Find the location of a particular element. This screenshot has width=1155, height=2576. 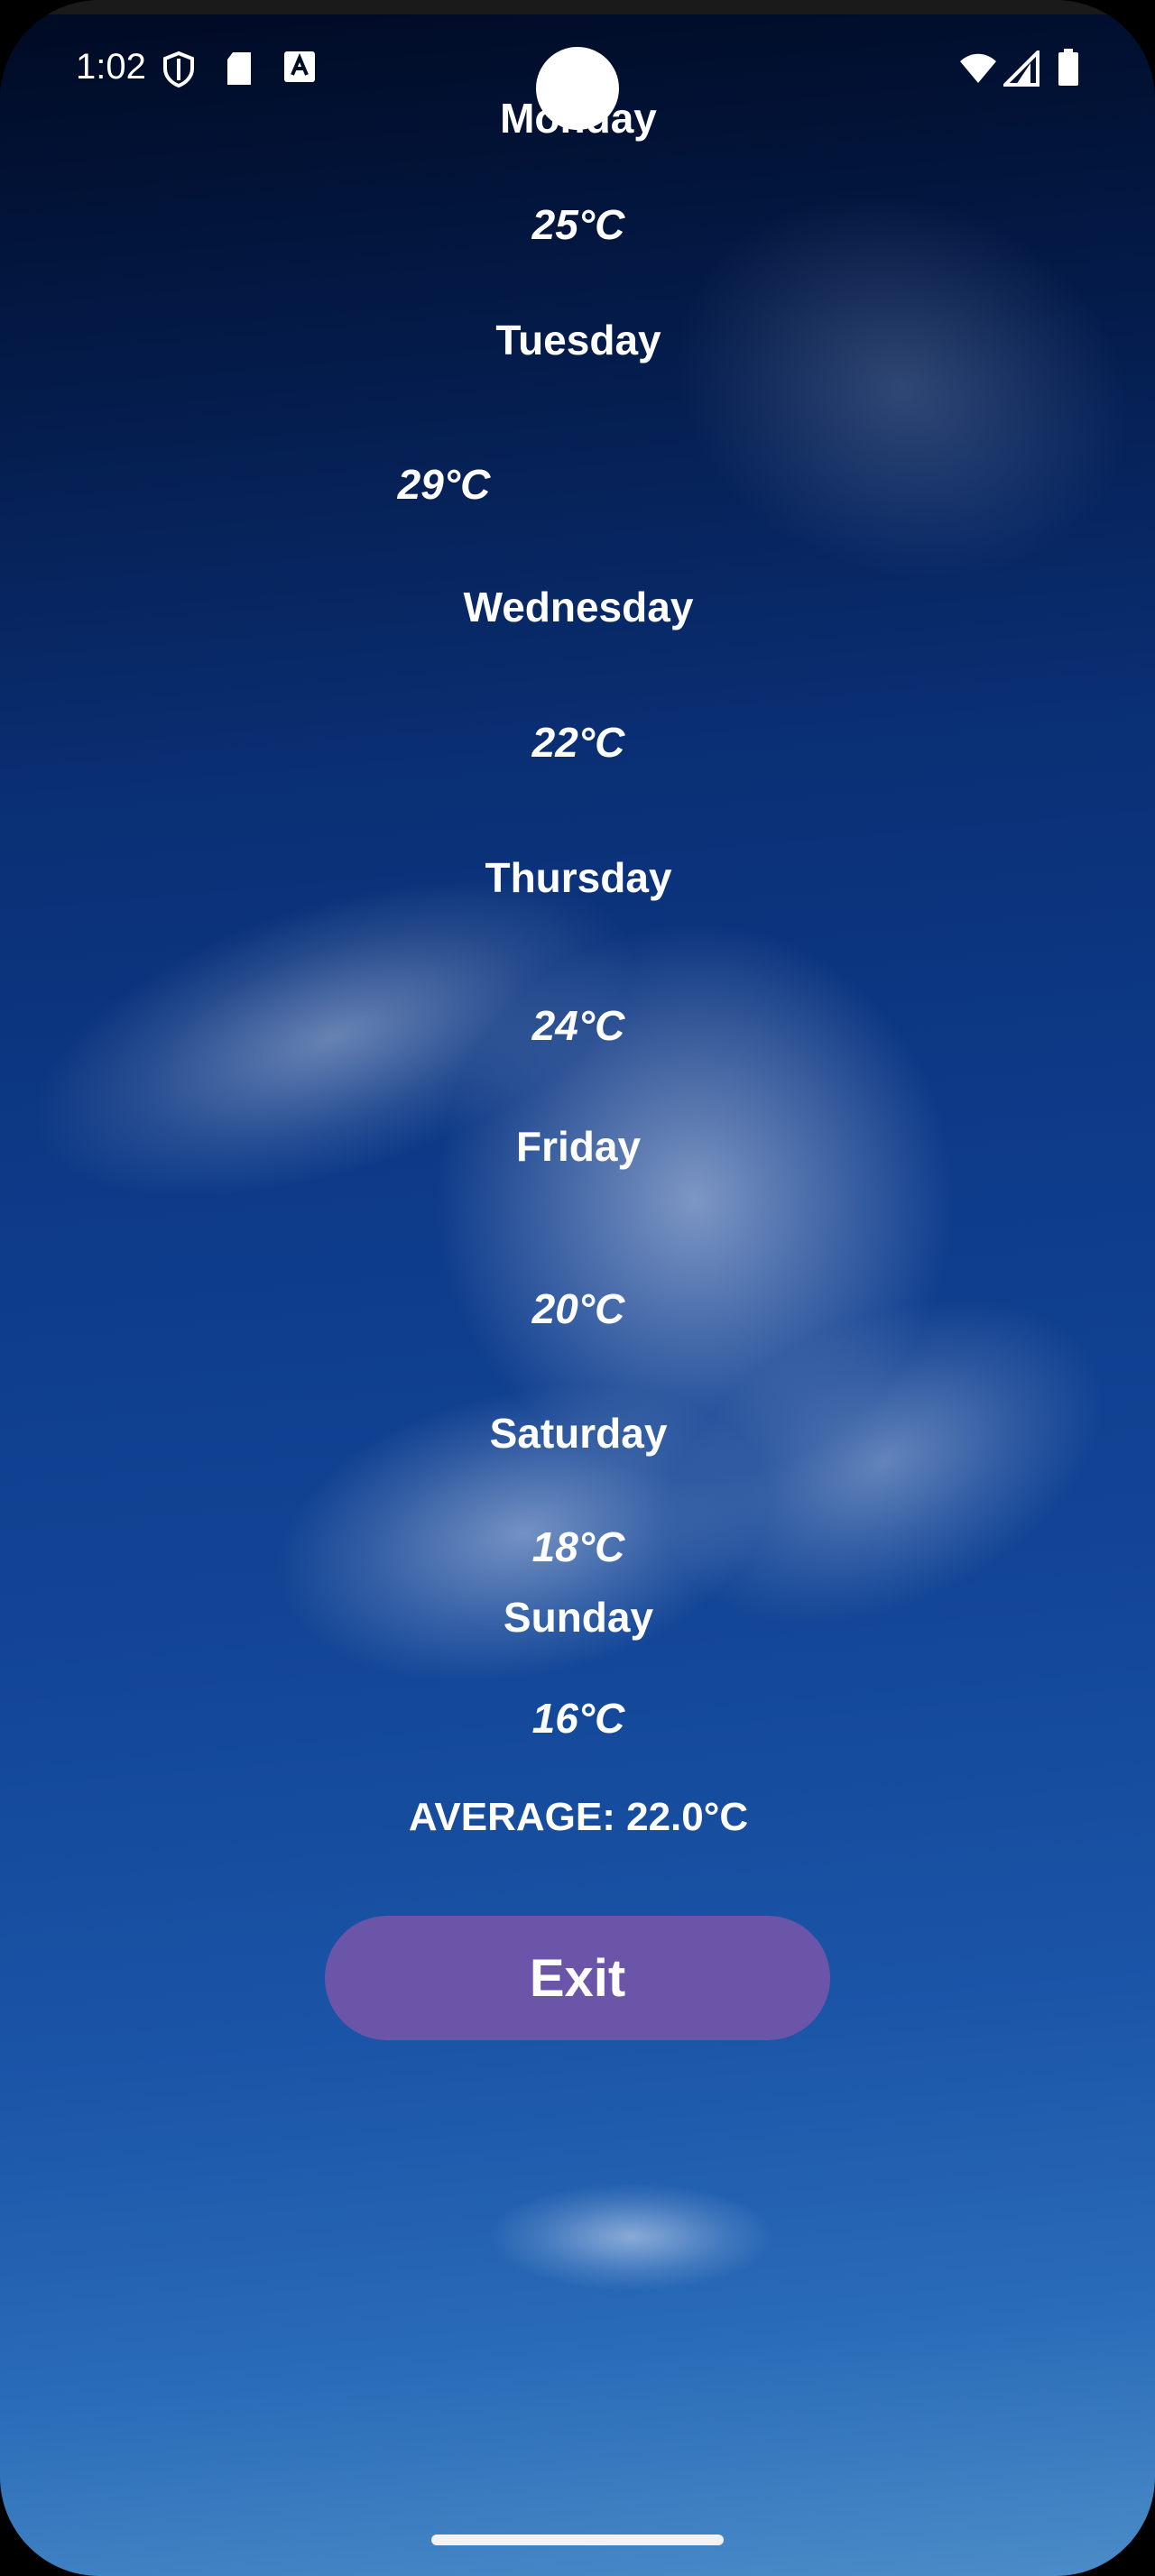

day-label-tuesday: Tuesday is located at coordinates (578, 340).